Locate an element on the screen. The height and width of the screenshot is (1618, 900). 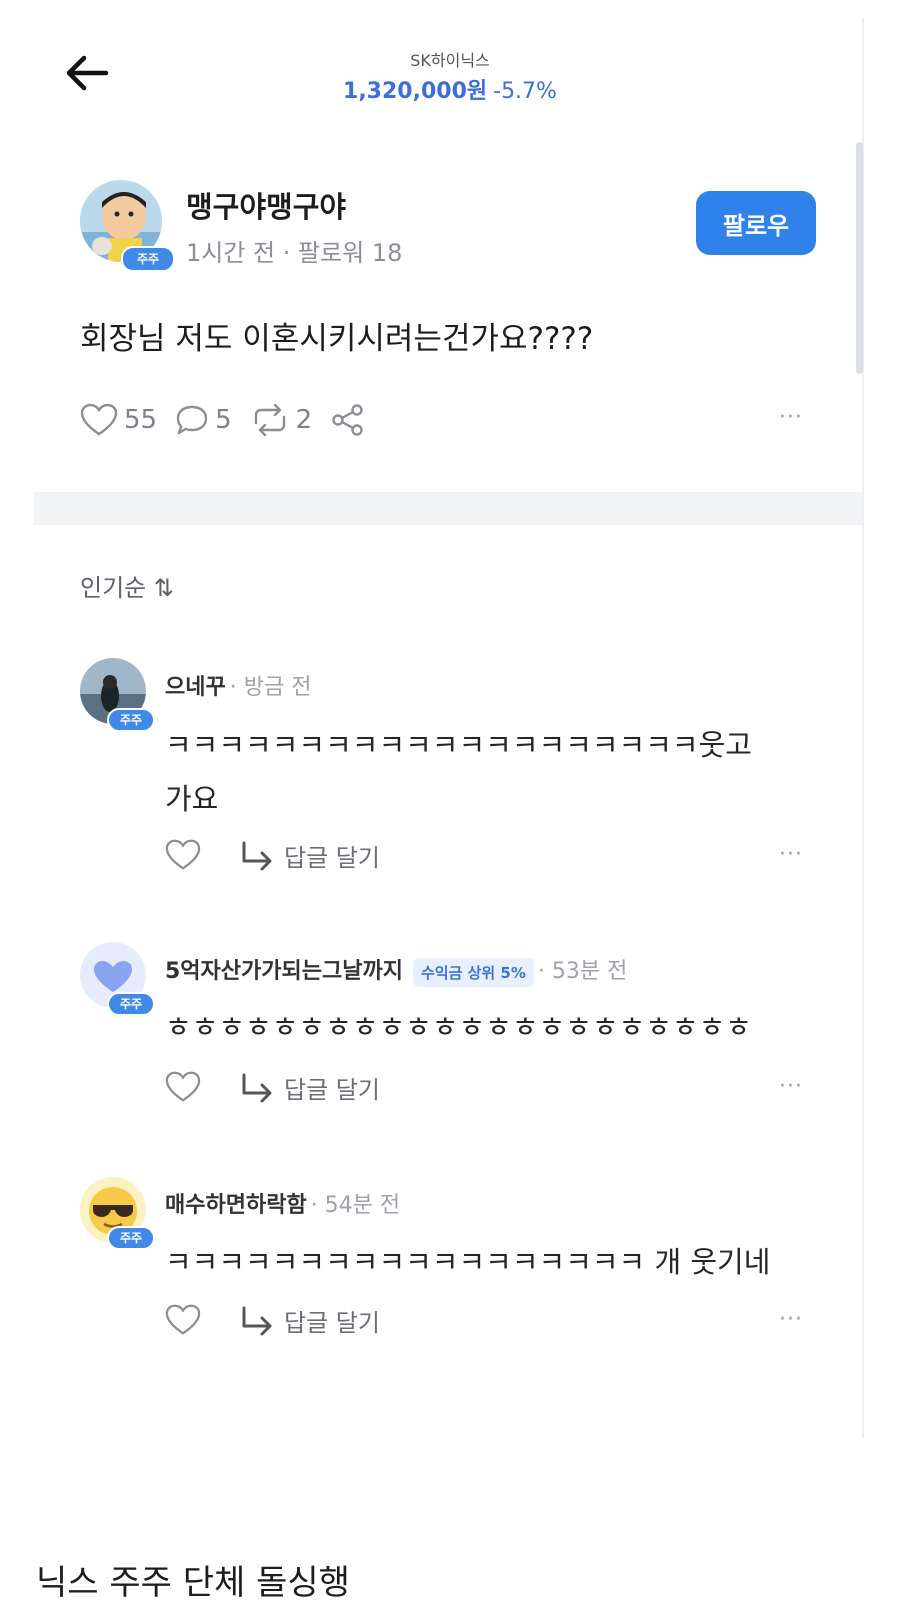
section-divider is located at coordinates (448, 508).